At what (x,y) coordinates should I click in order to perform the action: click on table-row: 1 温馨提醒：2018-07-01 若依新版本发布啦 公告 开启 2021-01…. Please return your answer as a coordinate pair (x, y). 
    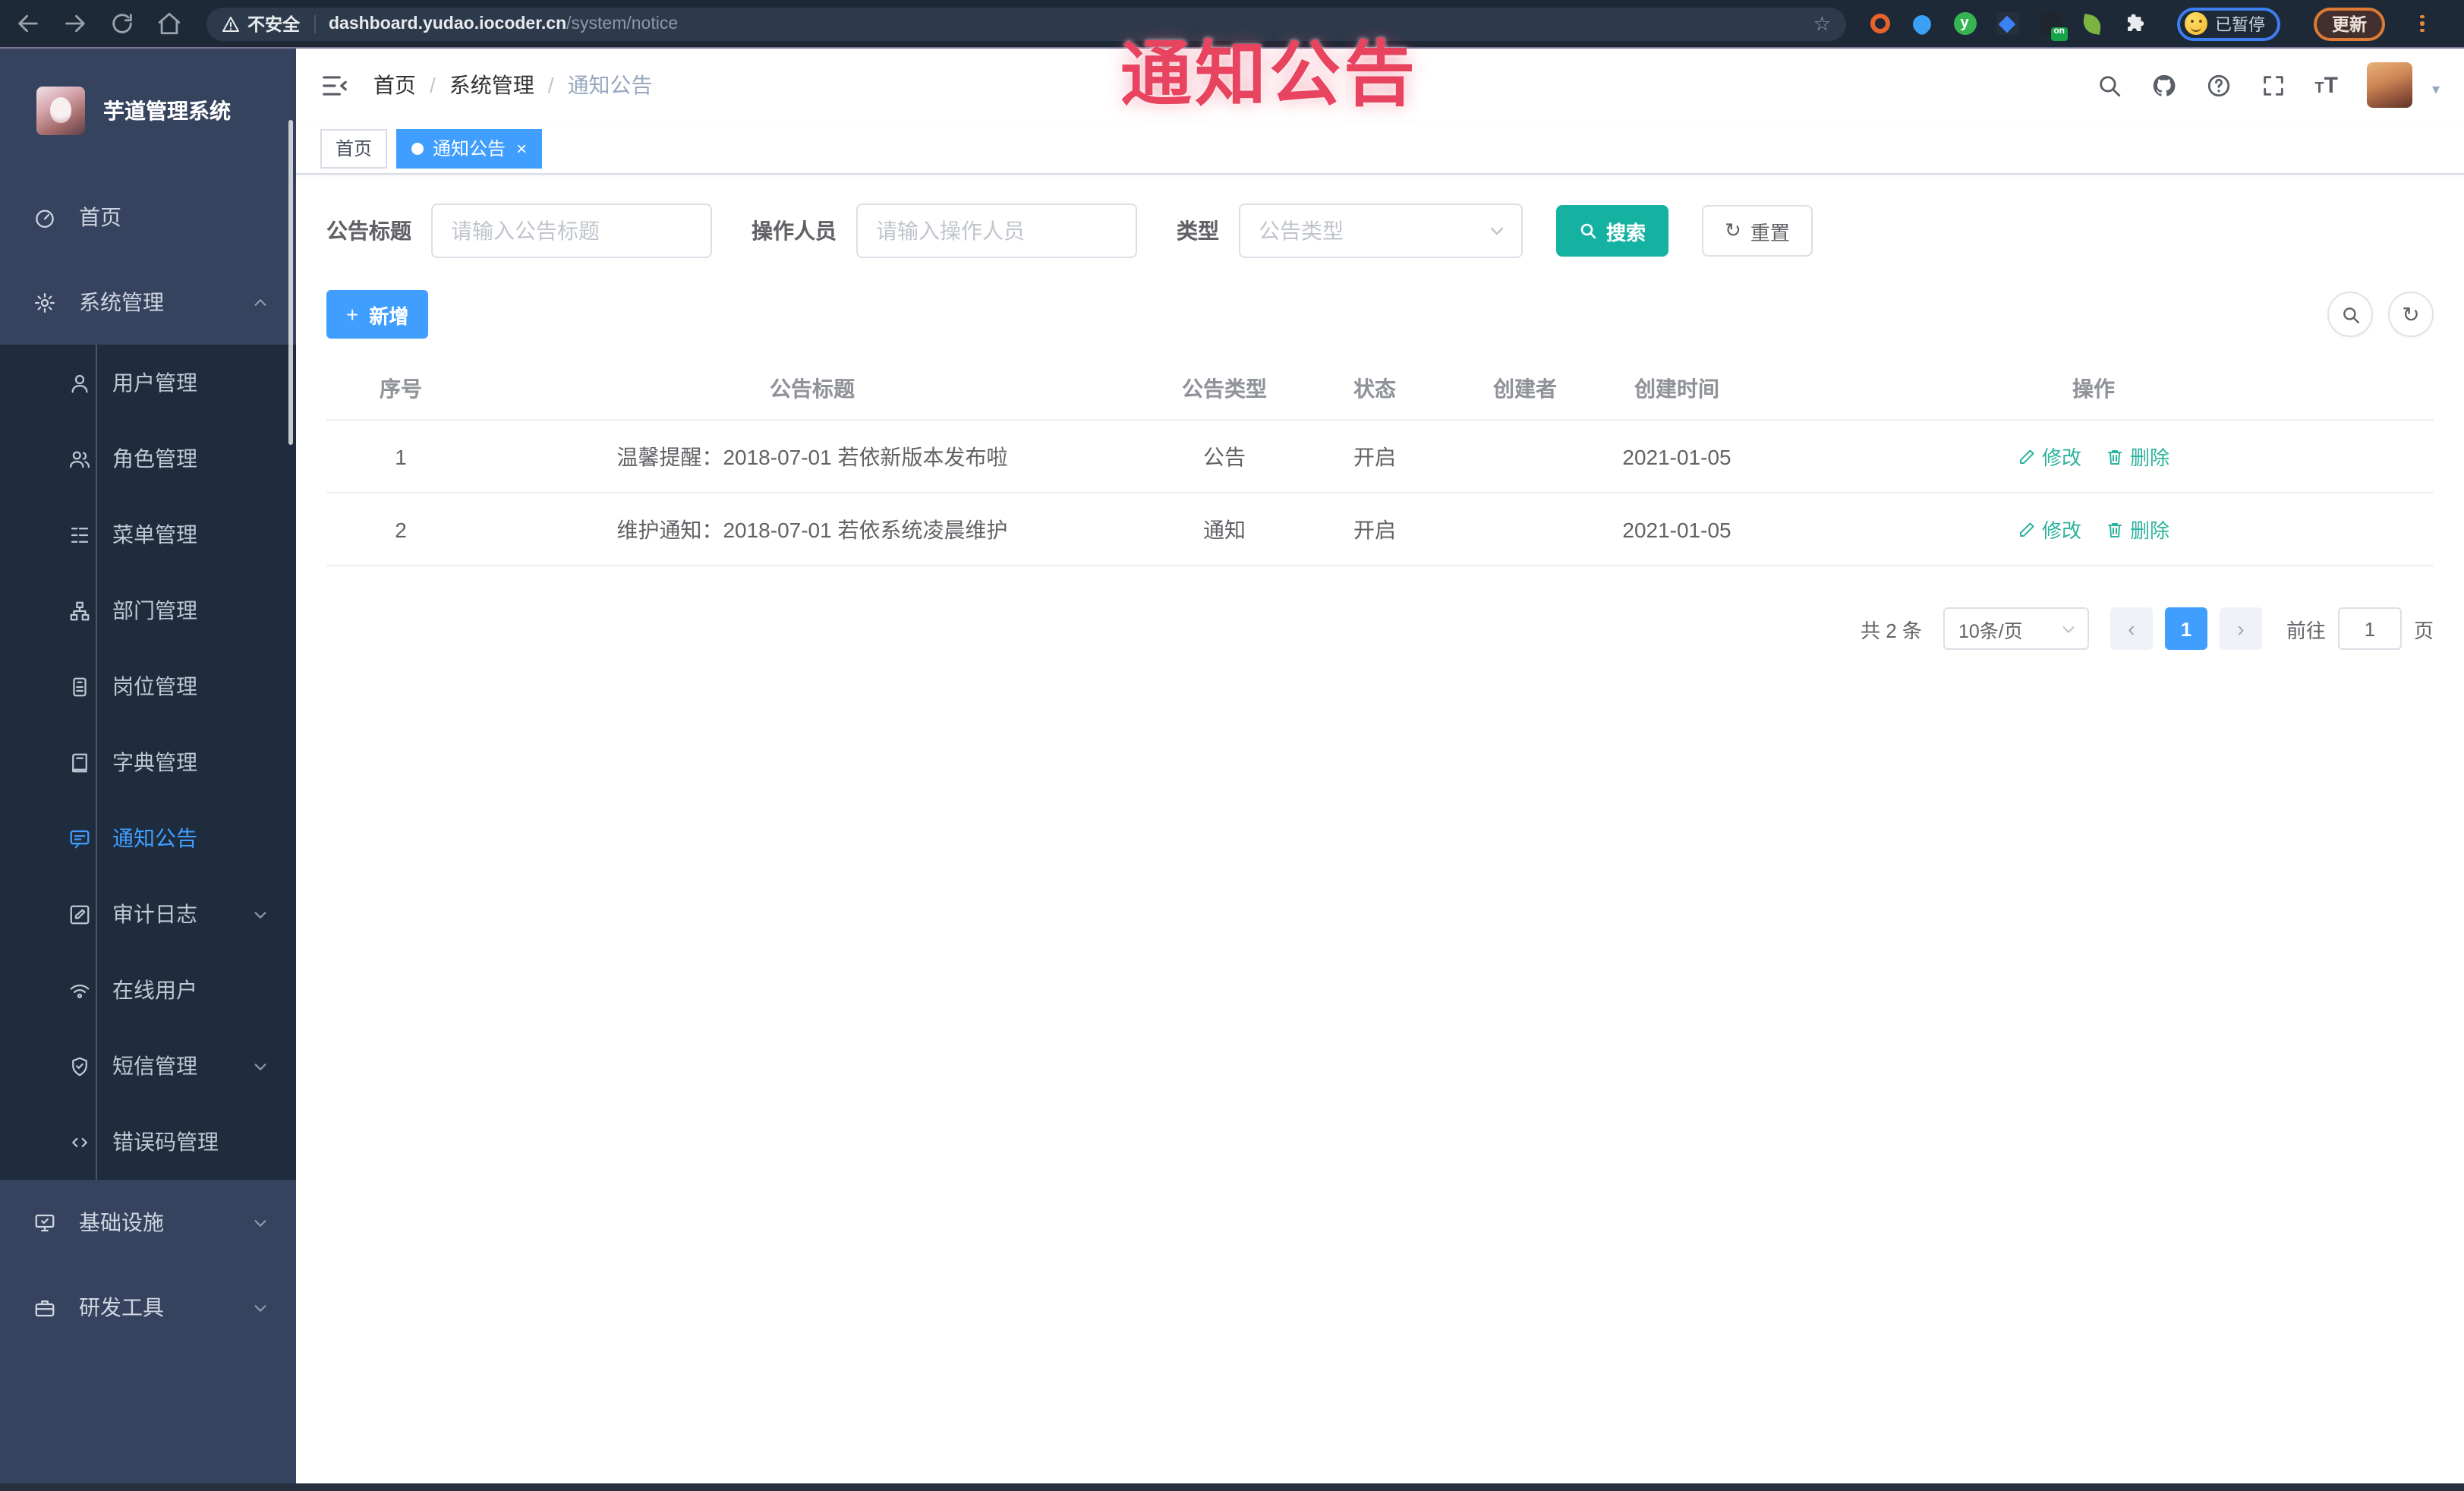
    Looking at the image, I should click on (1380, 457).